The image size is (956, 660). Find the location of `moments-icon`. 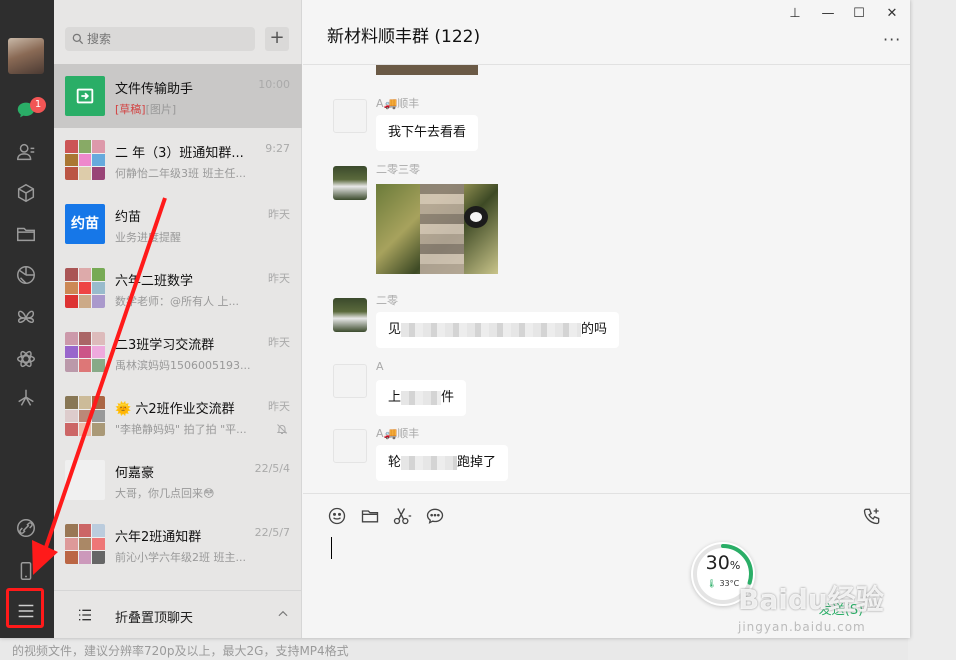

moments-icon is located at coordinates (26, 275).